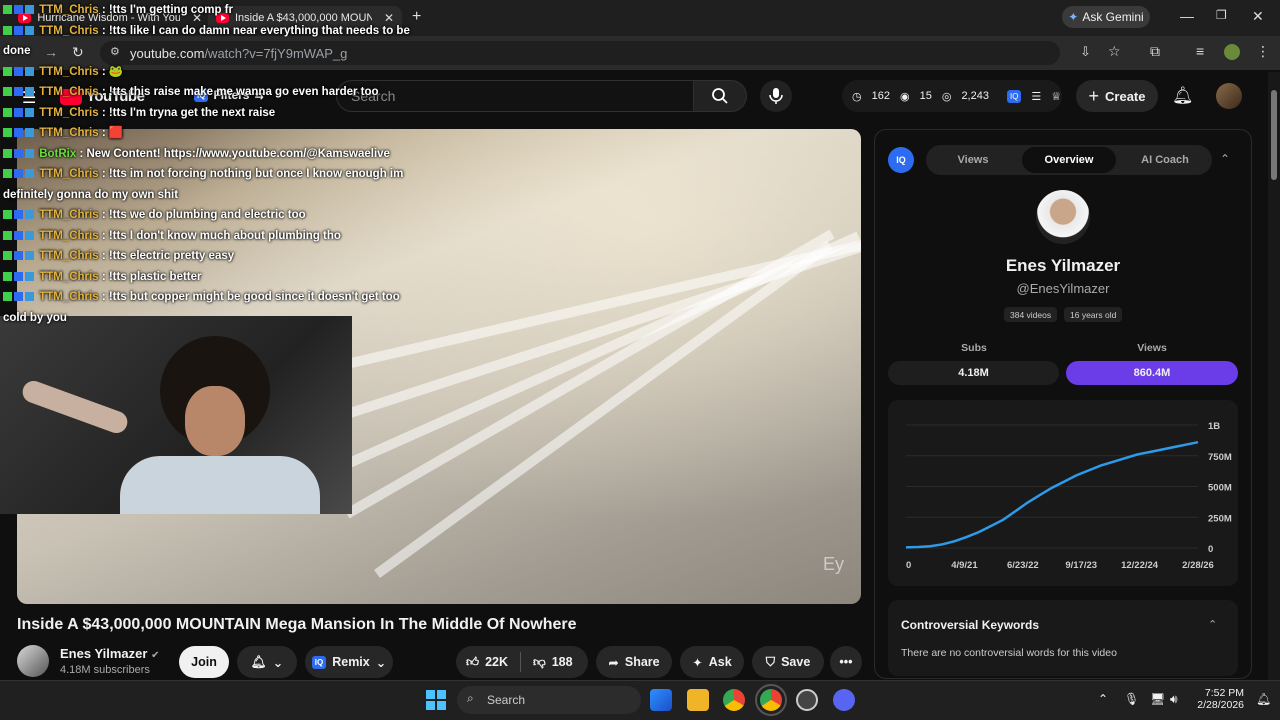  I want to click on expand-chevron-icon: ⌃, so click(1212, 624).